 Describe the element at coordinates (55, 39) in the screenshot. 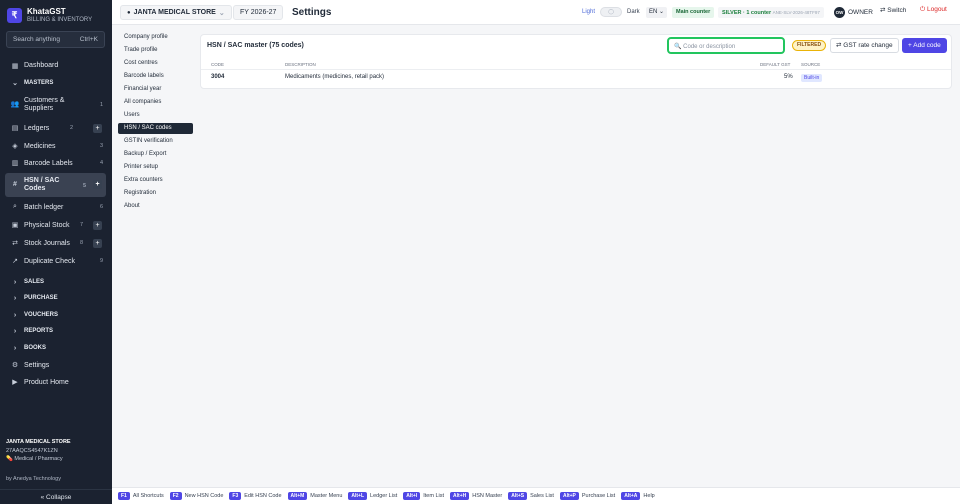

I see `sidebar-search: Search anything Ctrl+K` at that location.